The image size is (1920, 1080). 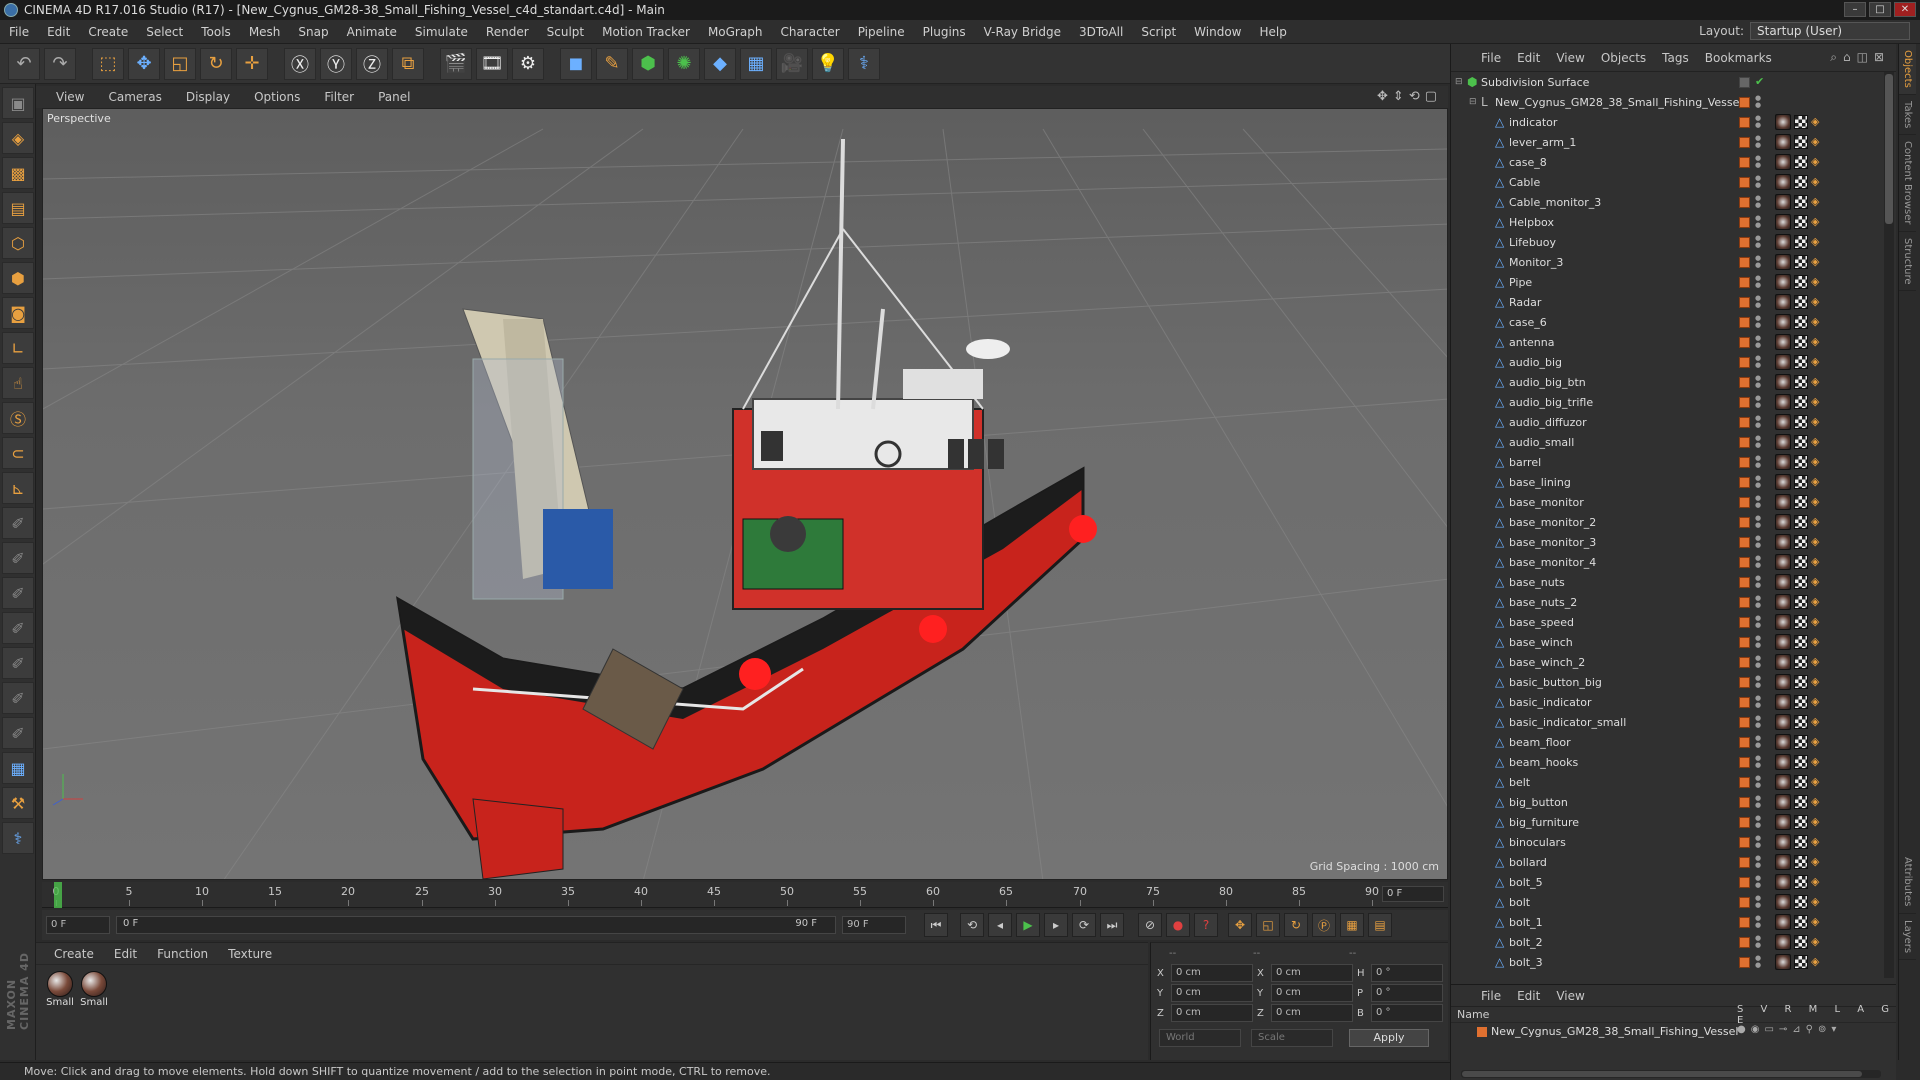 I want to click on model-mode-icon: ◈, so click(x=18, y=138).